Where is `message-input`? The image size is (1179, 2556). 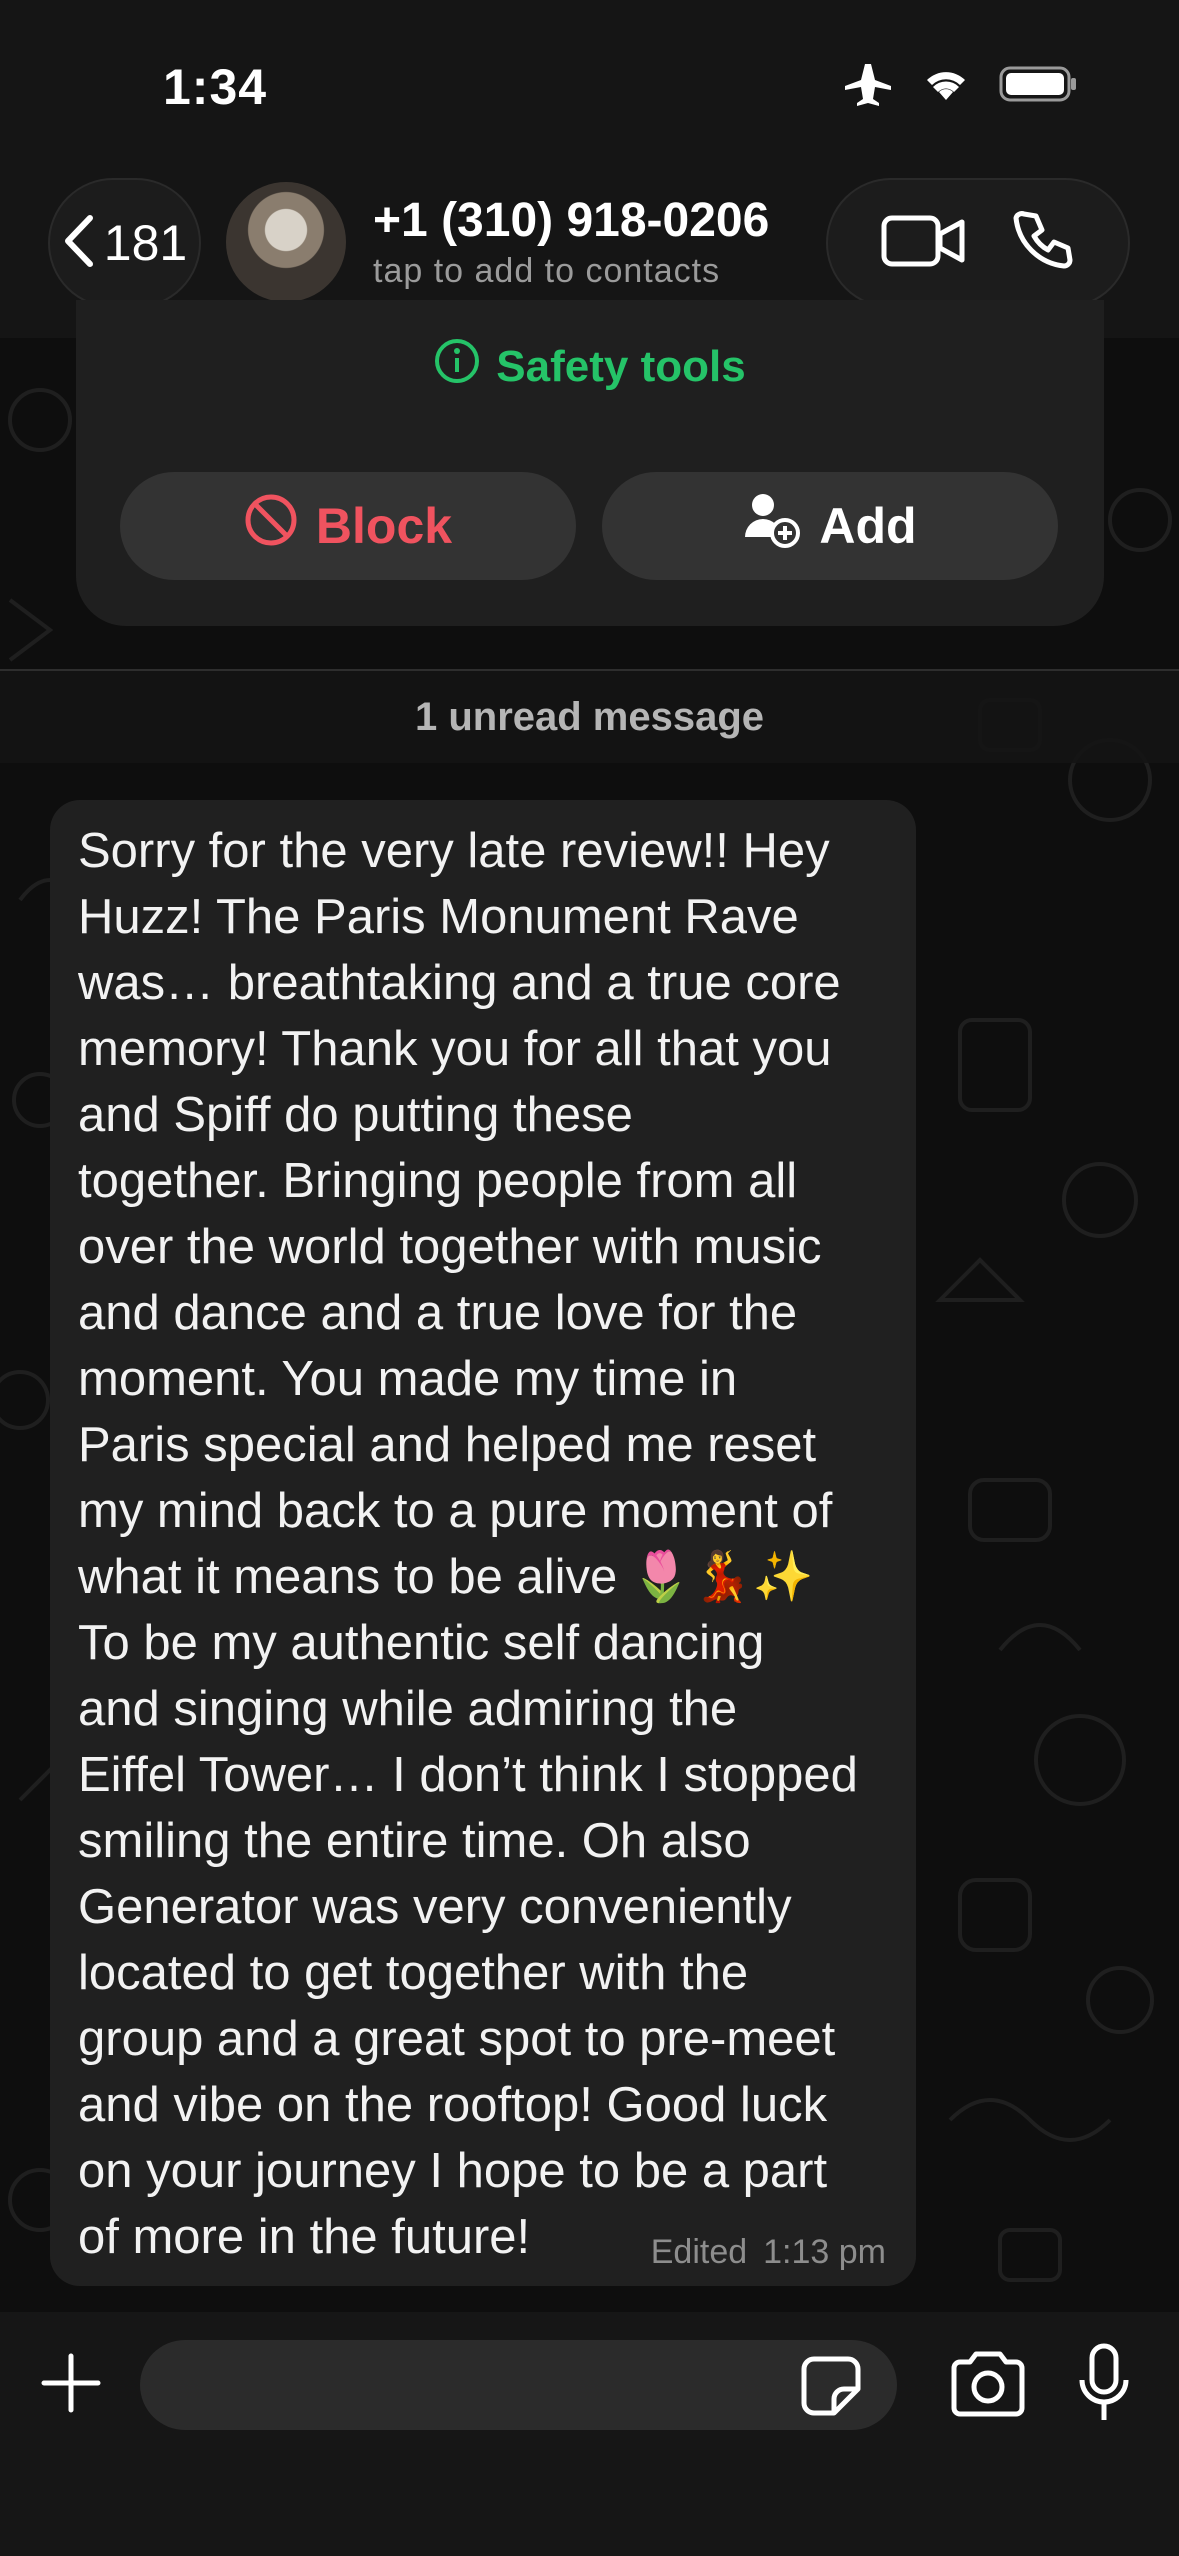 message-input is located at coordinates (518, 2385).